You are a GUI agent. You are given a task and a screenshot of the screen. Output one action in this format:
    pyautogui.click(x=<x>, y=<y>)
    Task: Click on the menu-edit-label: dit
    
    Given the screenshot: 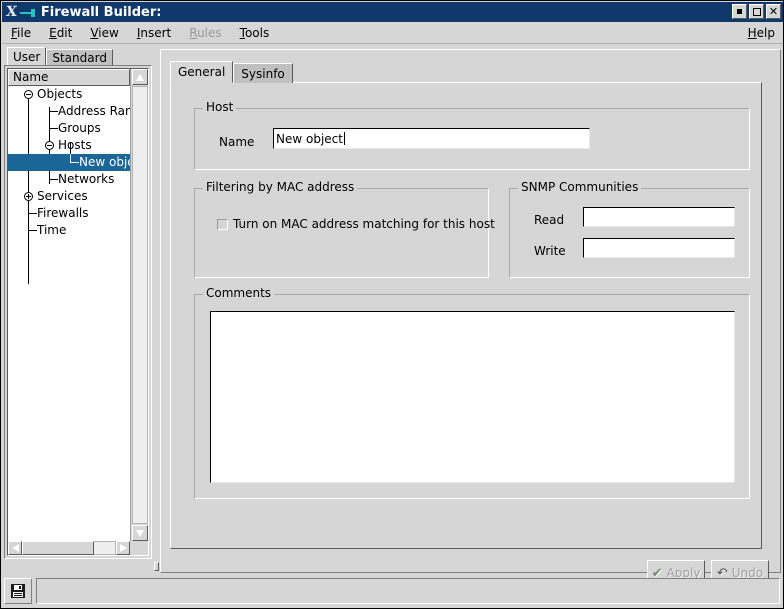 What is the action you would take?
    pyautogui.click(x=64, y=32)
    